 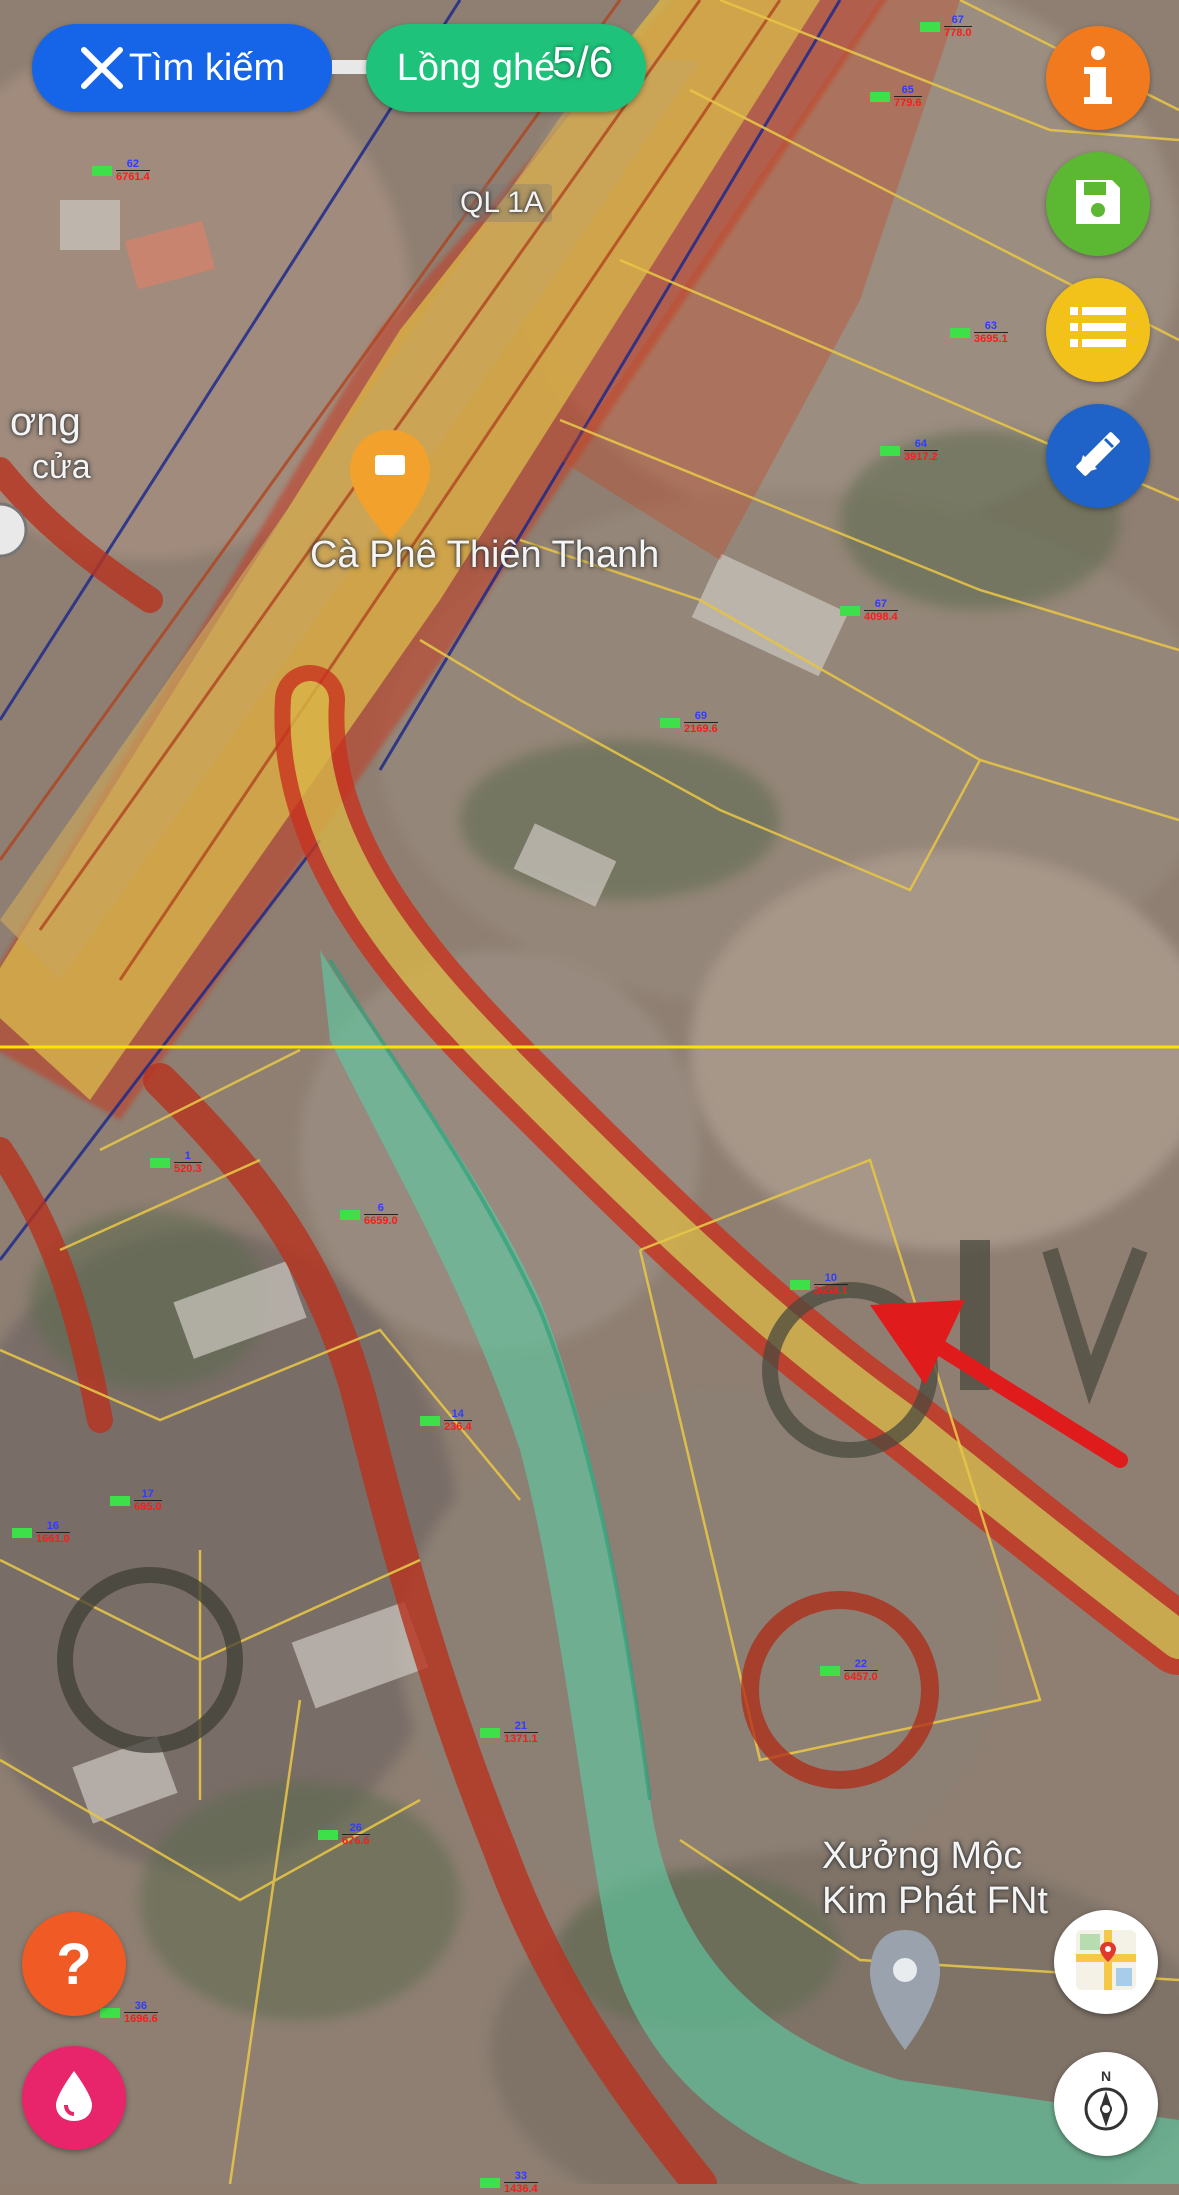 I want to click on parcel-number: 62, so click(x=132, y=164).